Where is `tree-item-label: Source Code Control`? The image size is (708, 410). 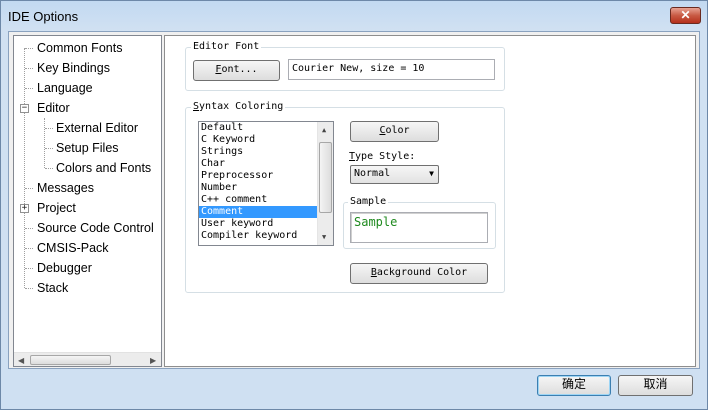
tree-item-label: Source Code Control is located at coordinates (95, 228).